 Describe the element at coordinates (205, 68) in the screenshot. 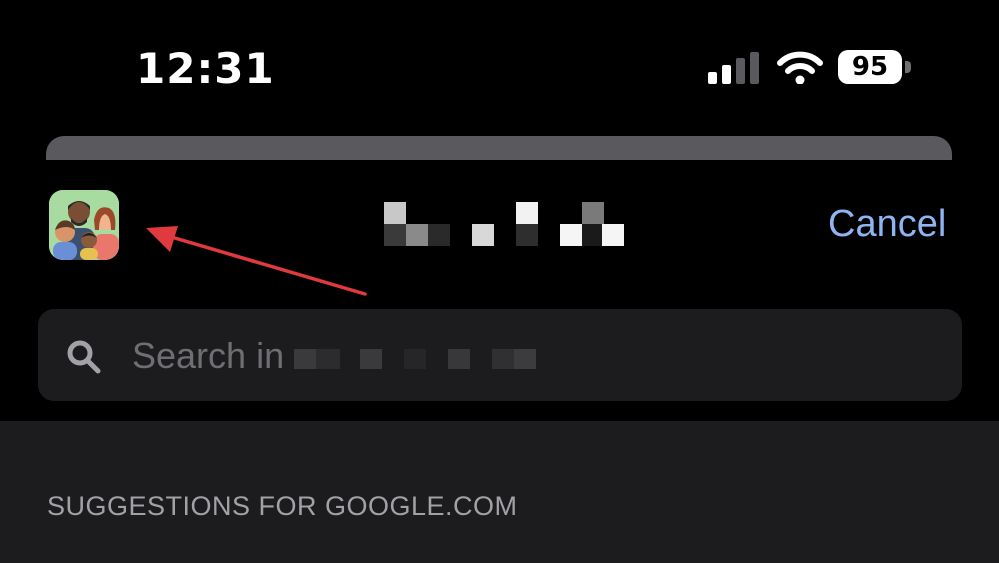

I see `status-time: 12:31` at that location.